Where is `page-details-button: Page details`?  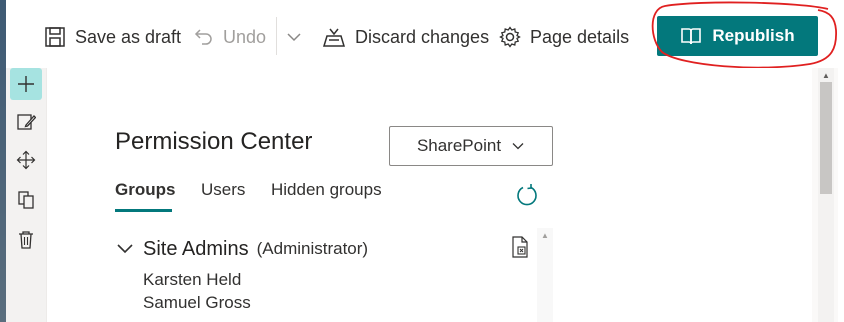
page-details-button: Page details is located at coordinates (564, 37).